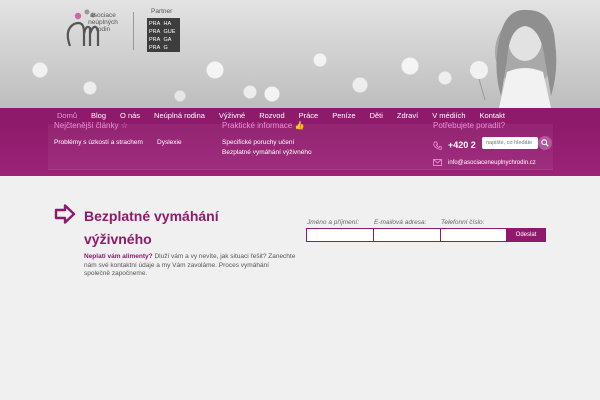 Image resolution: width=600 pixels, height=400 pixels. Describe the element at coordinates (263, 125) in the screenshot. I see `practical-info-title: Praktické informace 👍` at that location.